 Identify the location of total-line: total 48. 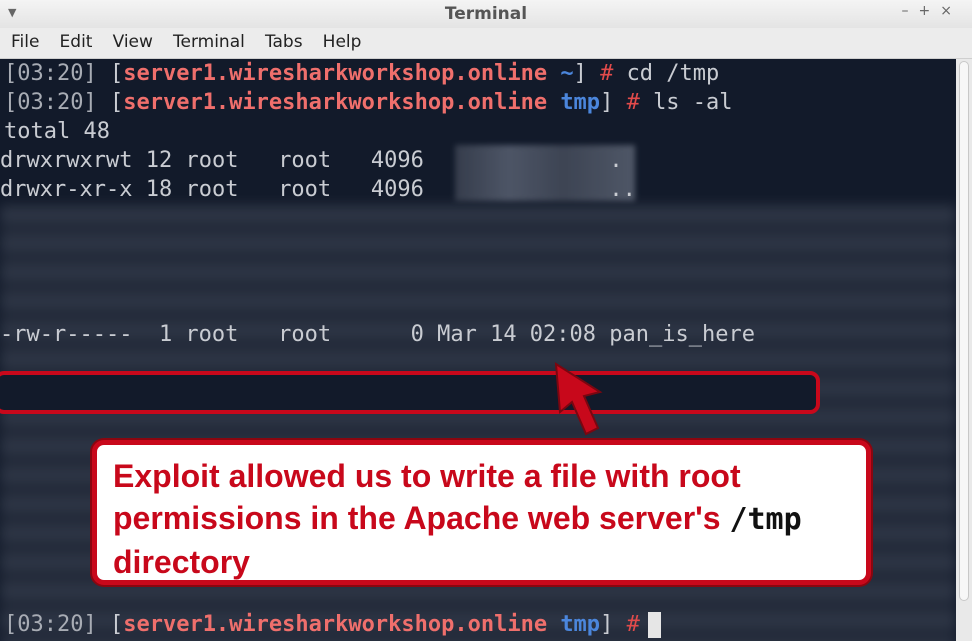
(57, 131).